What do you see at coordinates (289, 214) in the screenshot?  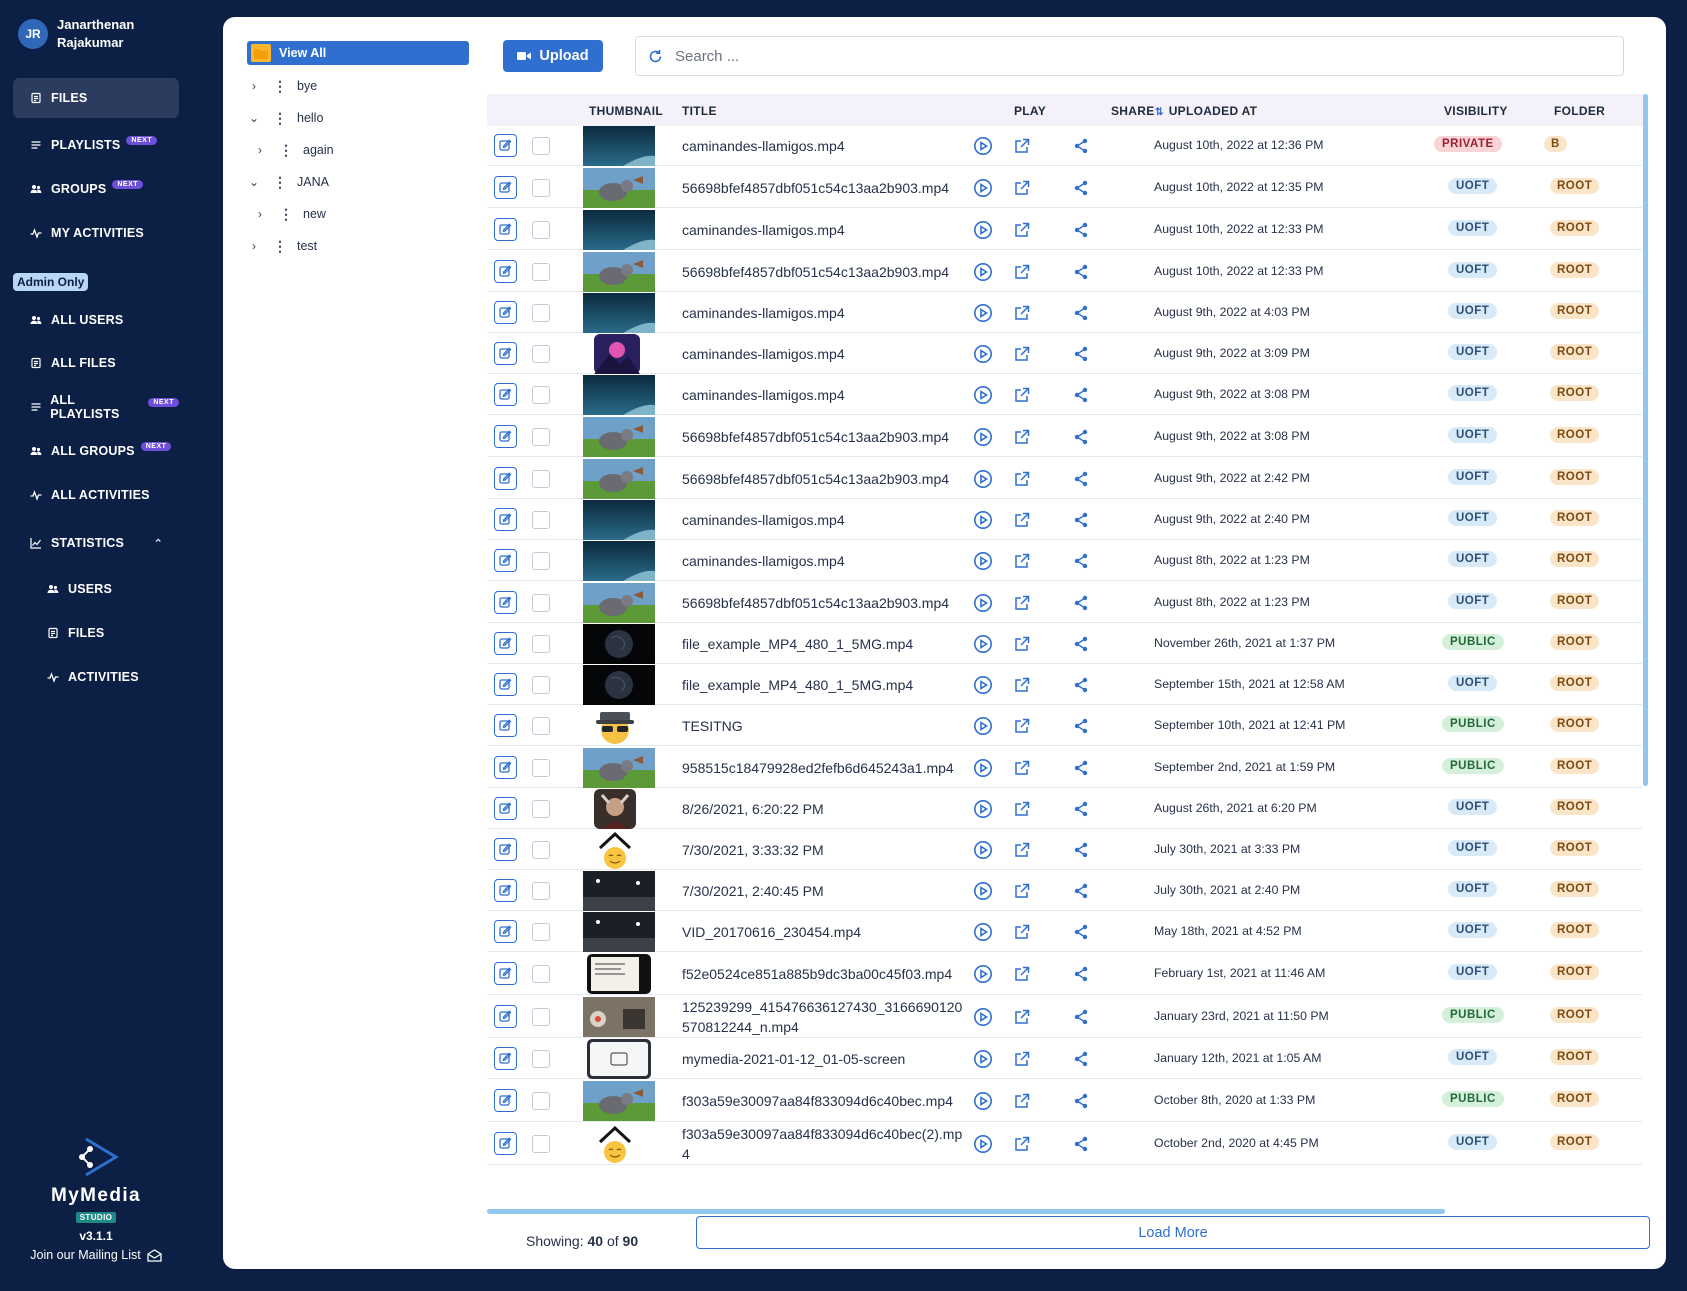 I see `tree-item-new: › ⋮ new` at bounding box center [289, 214].